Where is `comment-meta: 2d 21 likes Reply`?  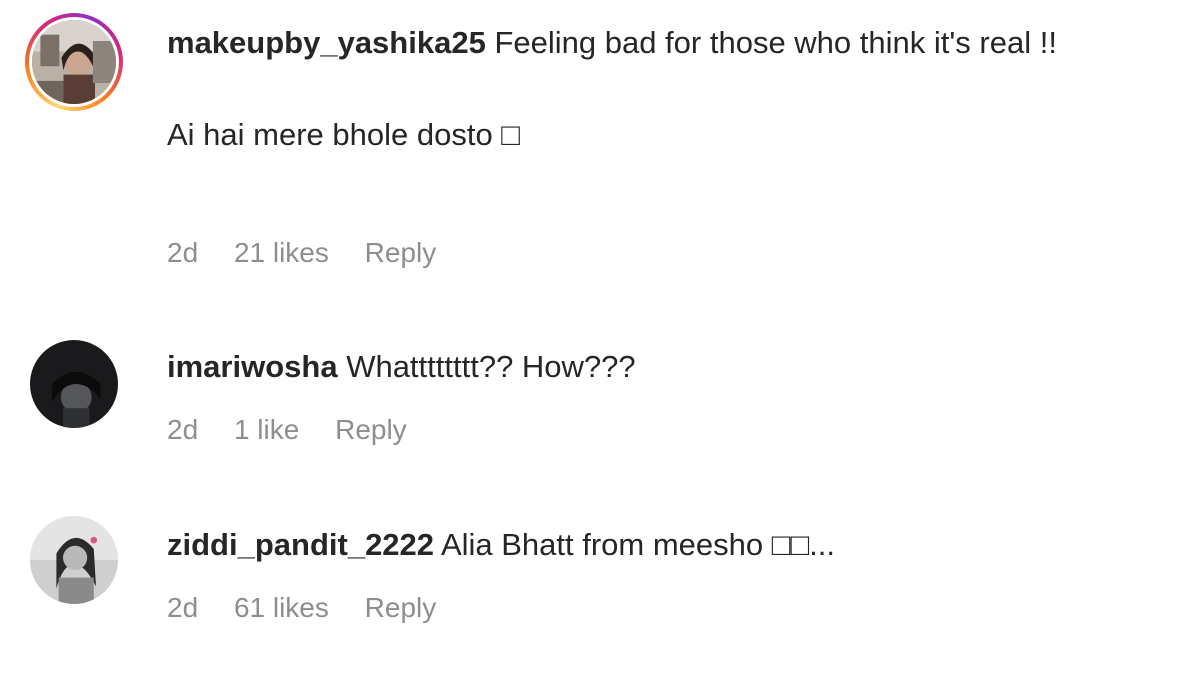
comment-meta: 2d 21 likes Reply is located at coordinates (315, 253).